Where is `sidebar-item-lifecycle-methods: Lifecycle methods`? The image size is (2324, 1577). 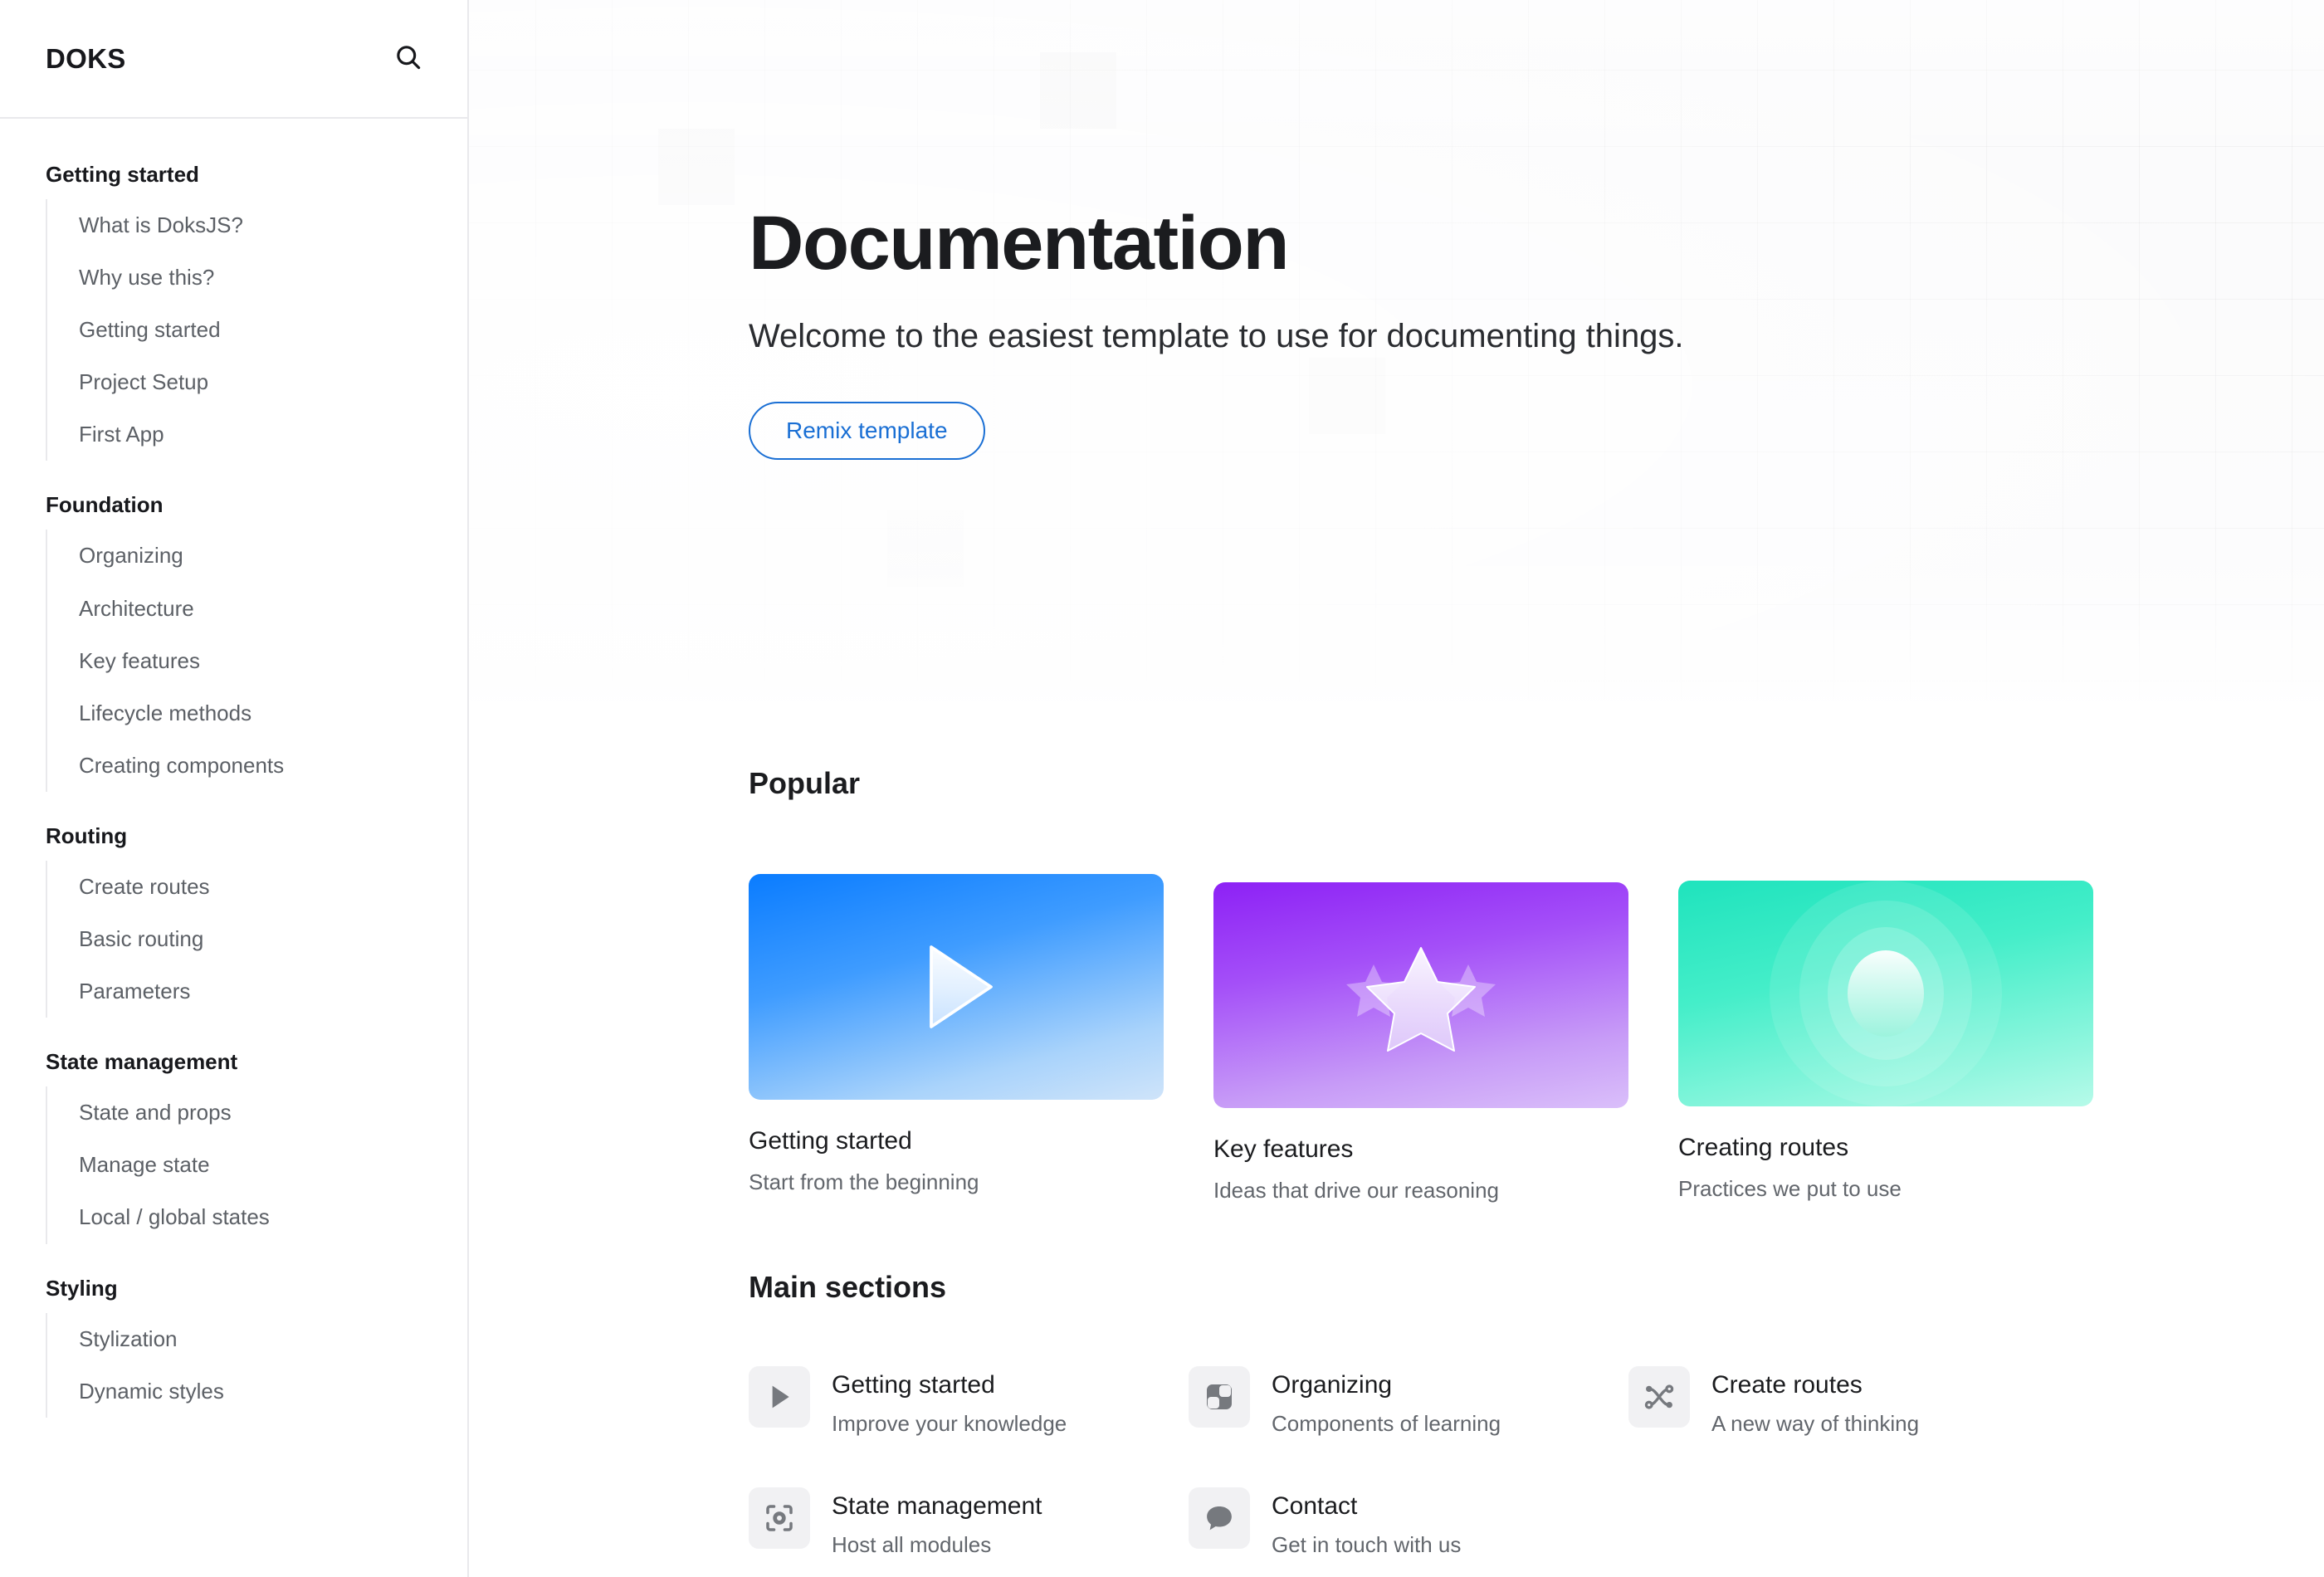 sidebar-item-lifecycle-methods: Lifecycle methods is located at coordinates (257, 713).